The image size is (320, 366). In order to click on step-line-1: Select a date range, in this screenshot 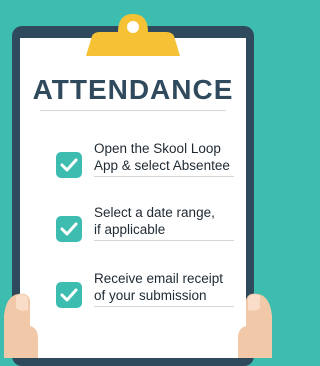, I will do `click(154, 212)`.